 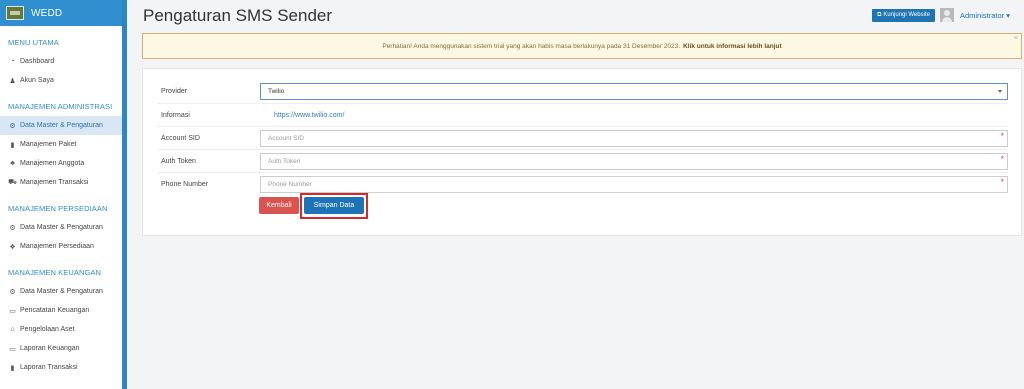 I want to click on visit-website-label: Kunjungi Website, so click(x=906, y=15).